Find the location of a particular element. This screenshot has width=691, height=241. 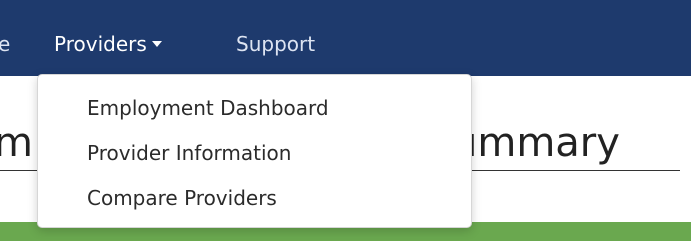

nav-item-providers: Providers is located at coordinates (108, 44).